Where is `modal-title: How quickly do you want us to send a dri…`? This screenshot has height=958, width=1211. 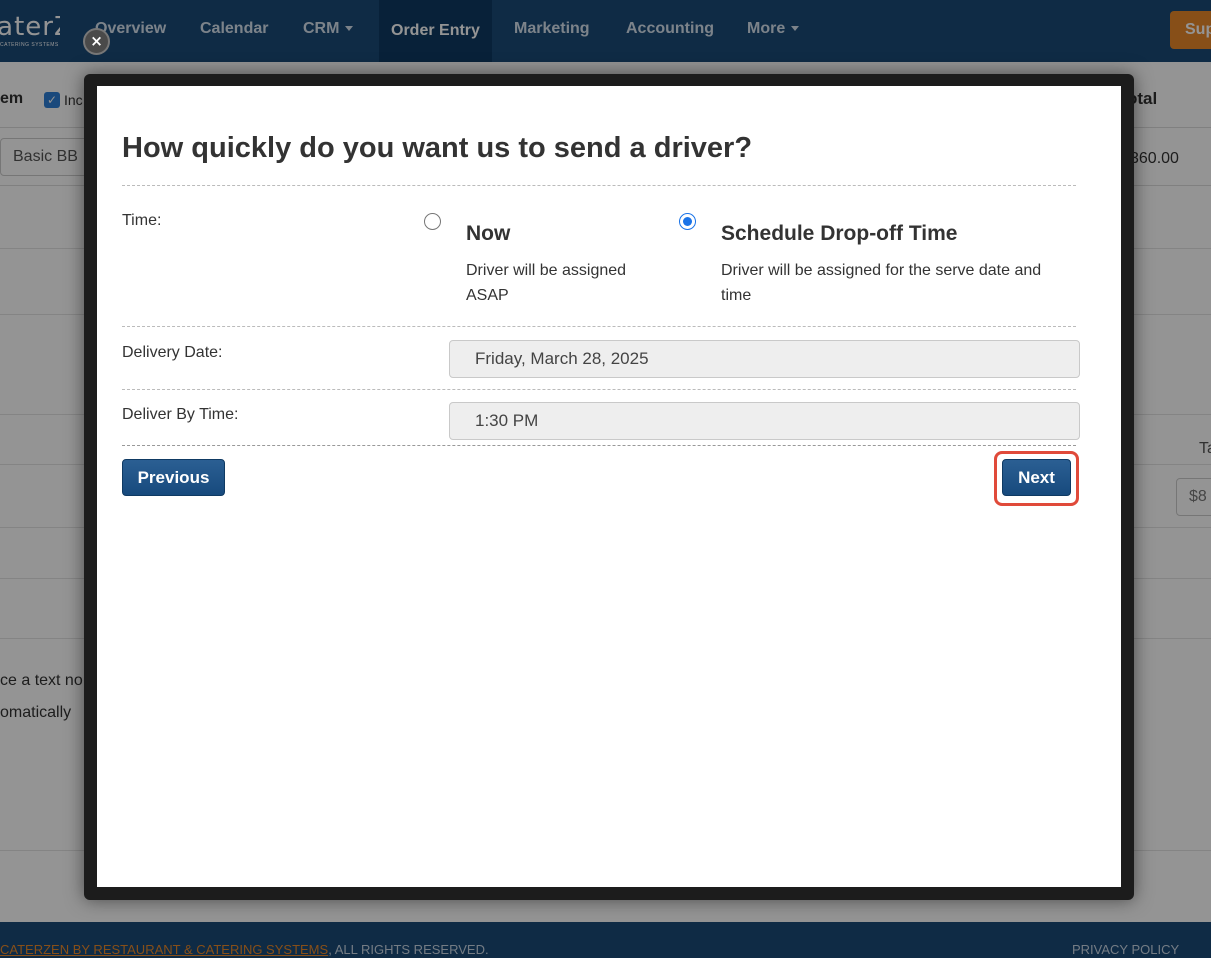 modal-title: How quickly do you want us to send a dri… is located at coordinates (437, 148).